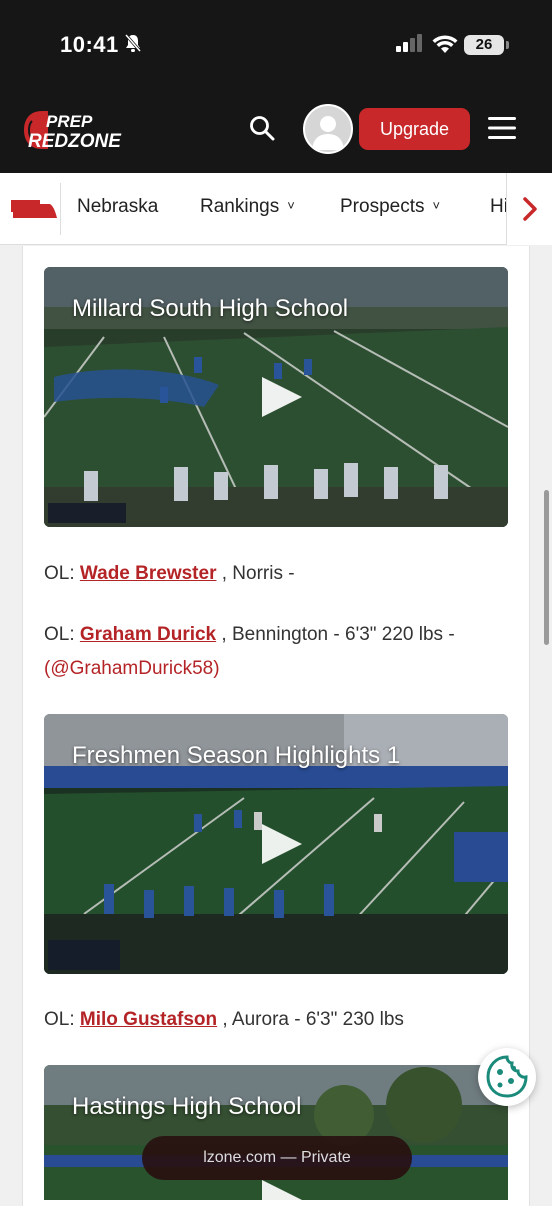 This screenshot has width=552, height=1206. I want to click on twitter-handle-link: (@GrahamDurick58), so click(132, 668).